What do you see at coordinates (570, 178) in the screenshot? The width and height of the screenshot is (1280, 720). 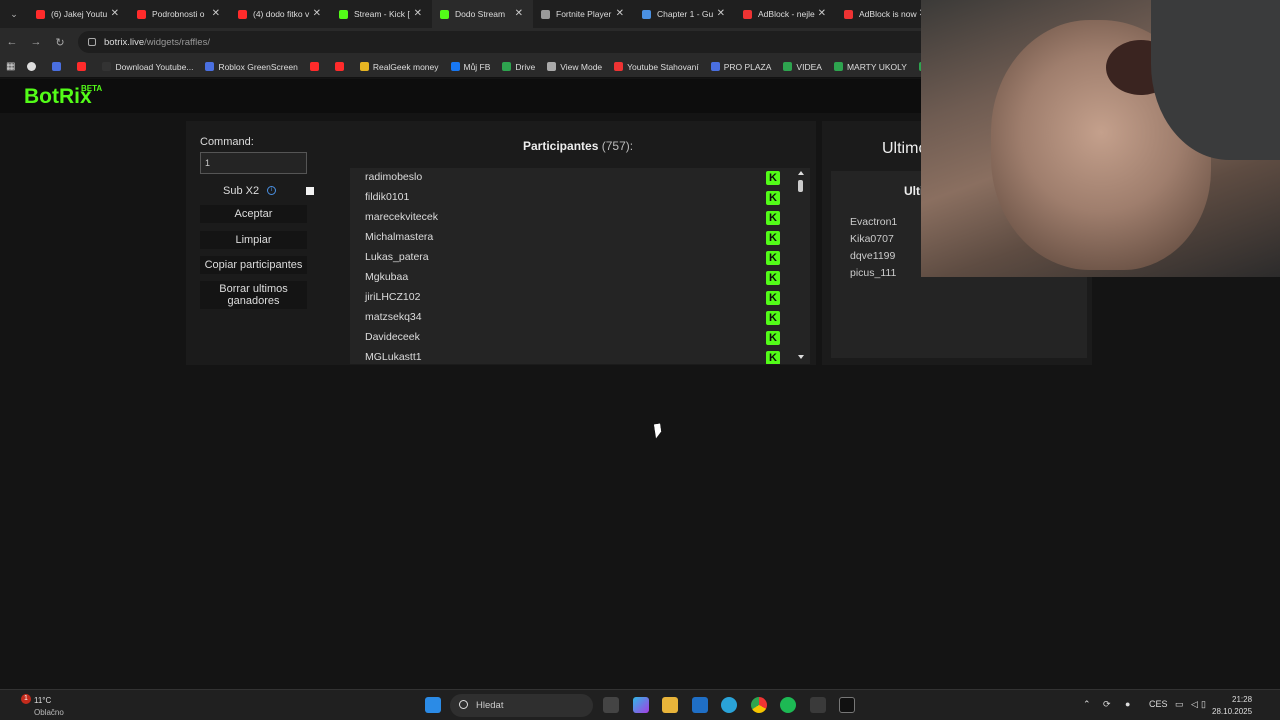 I see `participant-row: radimobeslo K` at bounding box center [570, 178].